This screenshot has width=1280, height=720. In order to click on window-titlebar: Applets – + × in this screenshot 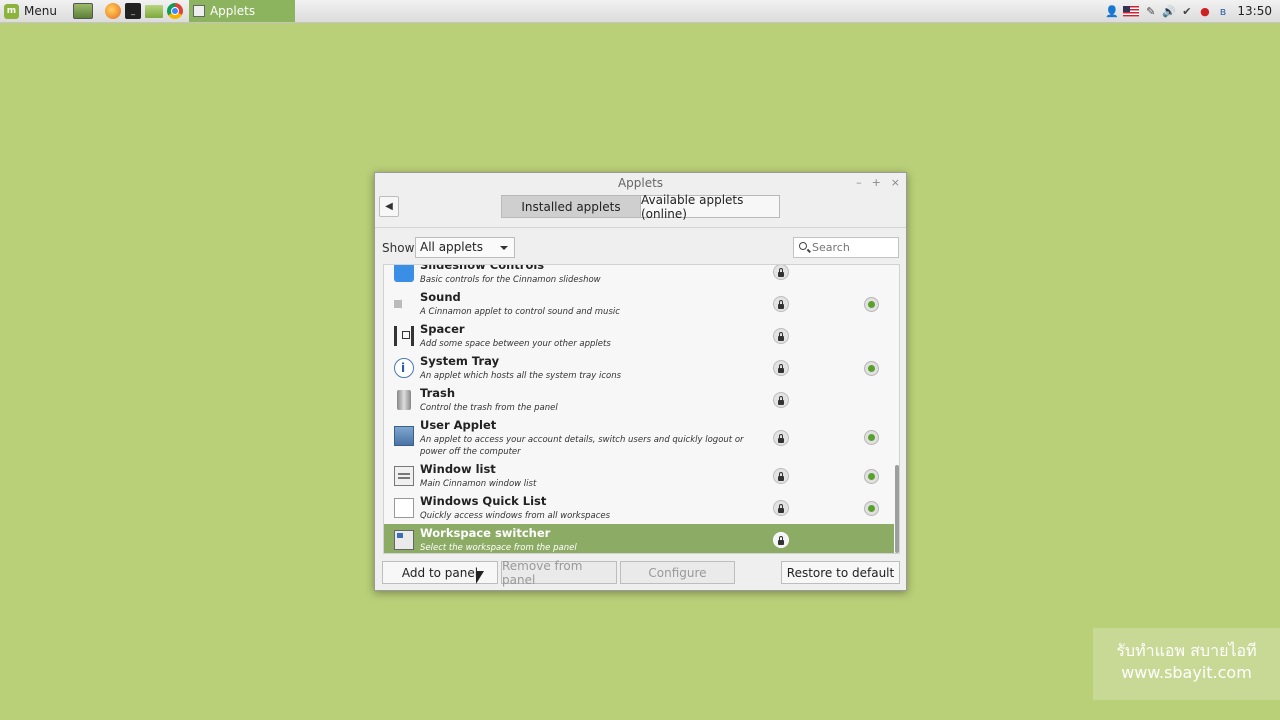, I will do `click(640, 183)`.